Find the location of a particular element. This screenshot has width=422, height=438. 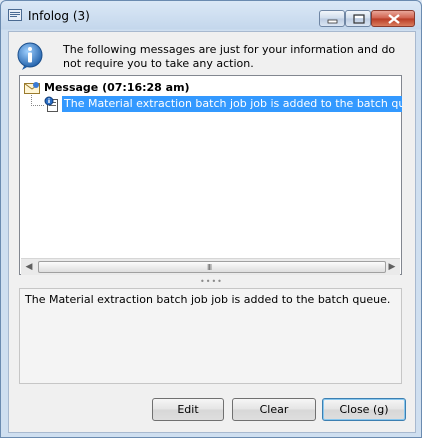

pane-splitter: •••• is located at coordinates (211, 281).